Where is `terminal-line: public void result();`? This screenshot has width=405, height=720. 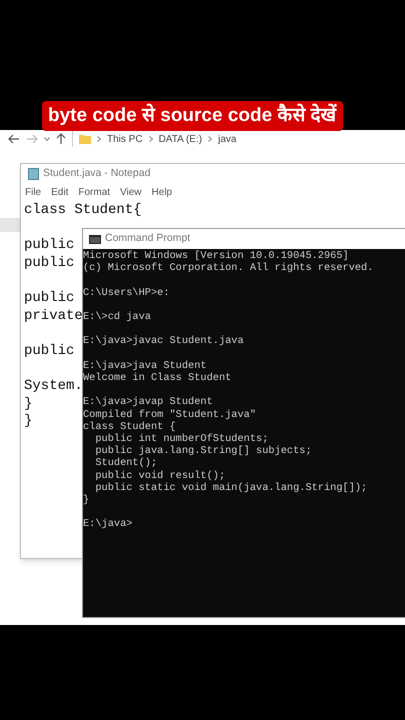
terminal-line: public void result(); is located at coordinates (160, 476).